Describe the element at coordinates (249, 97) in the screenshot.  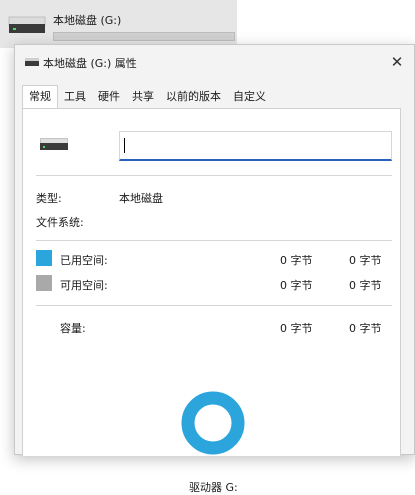
I see `tab-customize: 自定义` at that location.